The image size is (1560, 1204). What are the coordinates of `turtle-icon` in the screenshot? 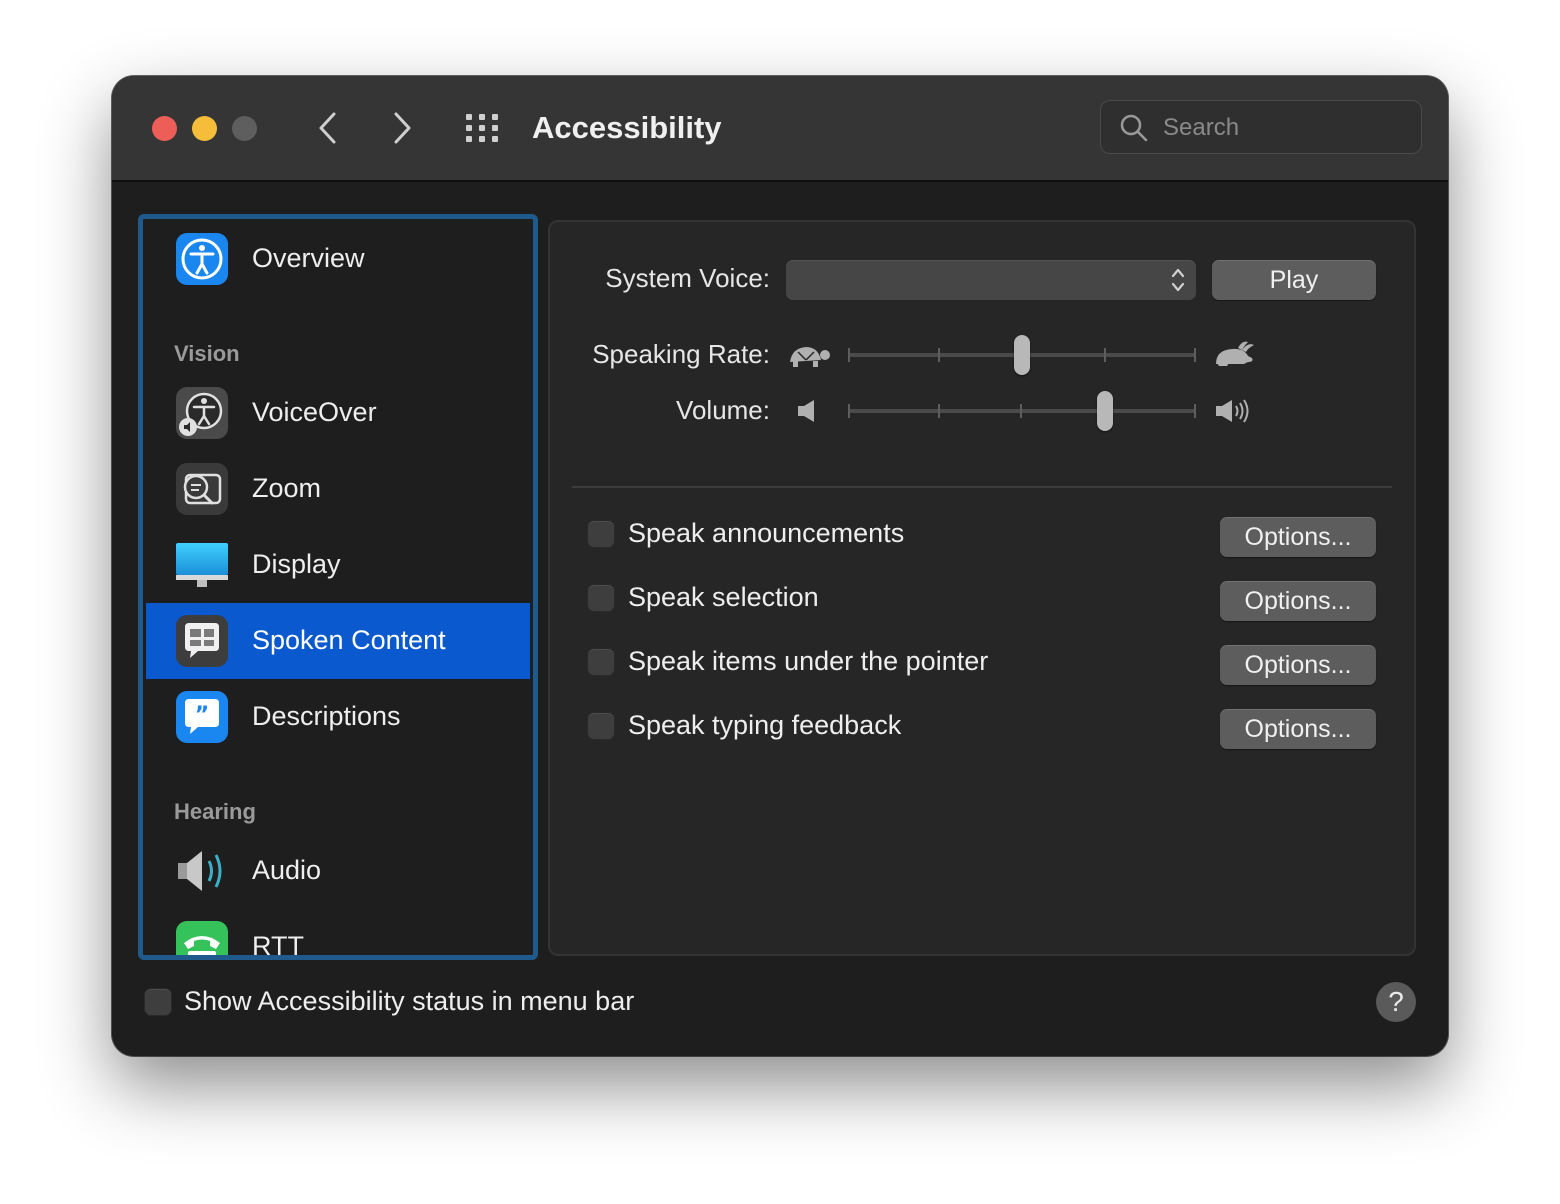 It's located at (810, 357).